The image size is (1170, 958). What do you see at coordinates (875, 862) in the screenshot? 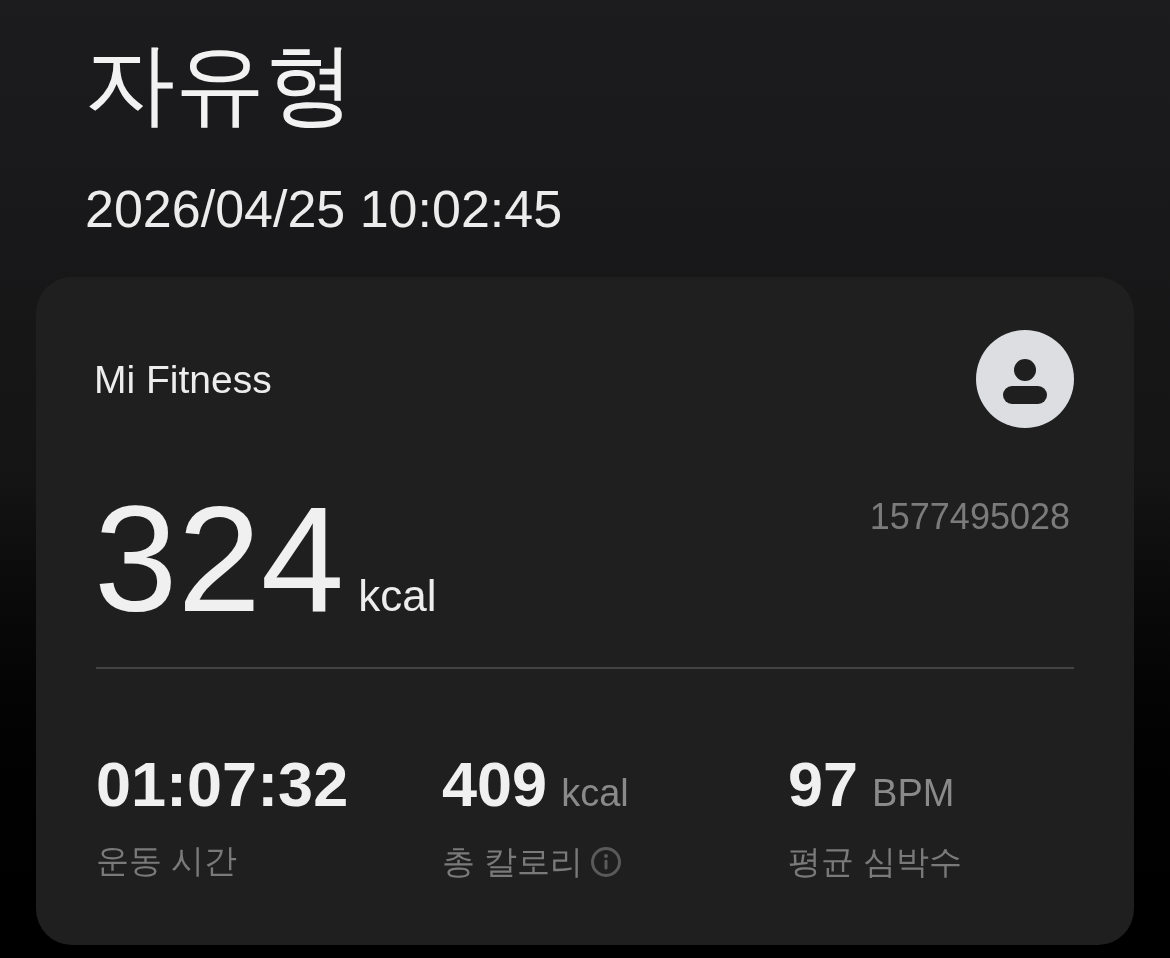
I see `stat-label: 평균 심박수` at bounding box center [875, 862].